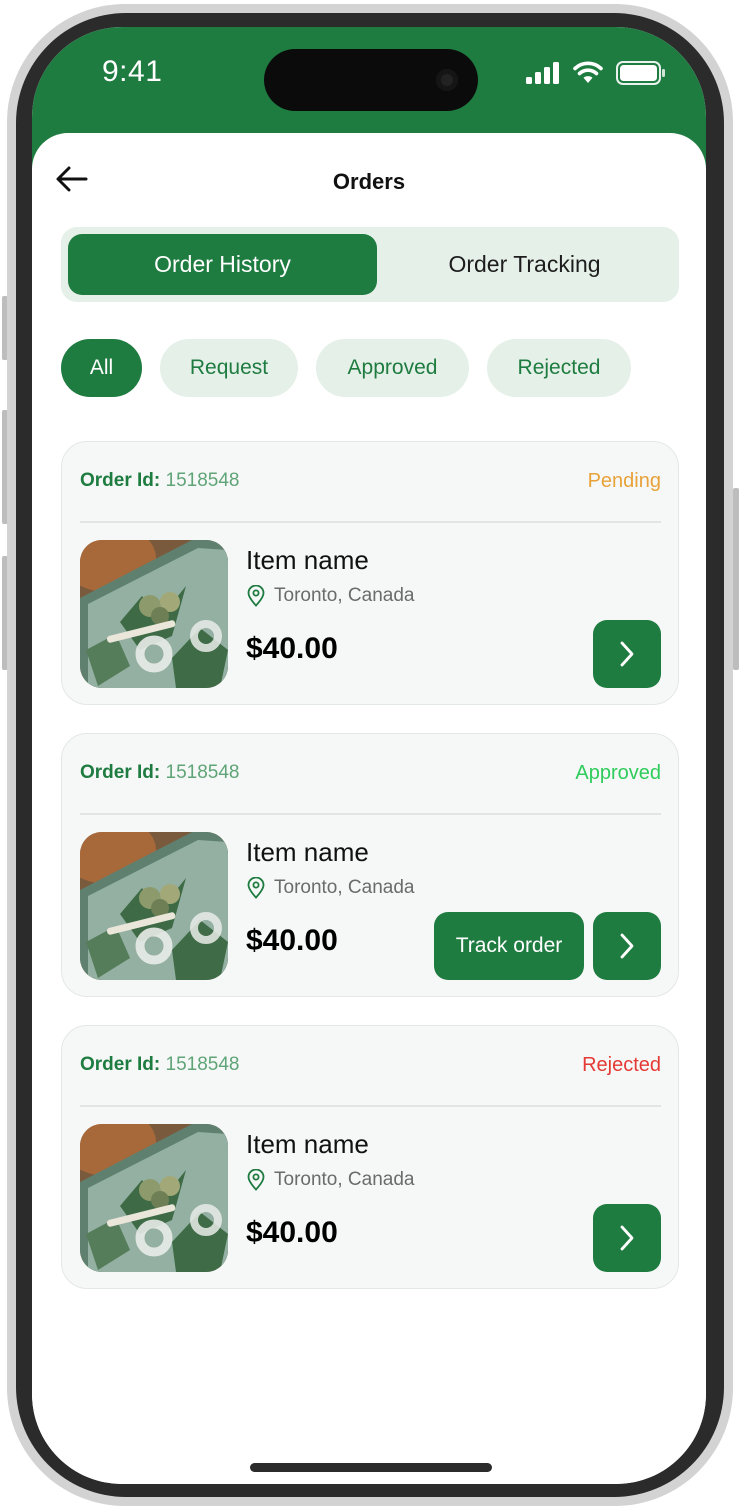 Image resolution: width=741 pixels, height=1511 pixels. What do you see at coordinates (229, 368) in the screenshot?
I see `filter-chip-request: Request` at bounding box center [229, 368].